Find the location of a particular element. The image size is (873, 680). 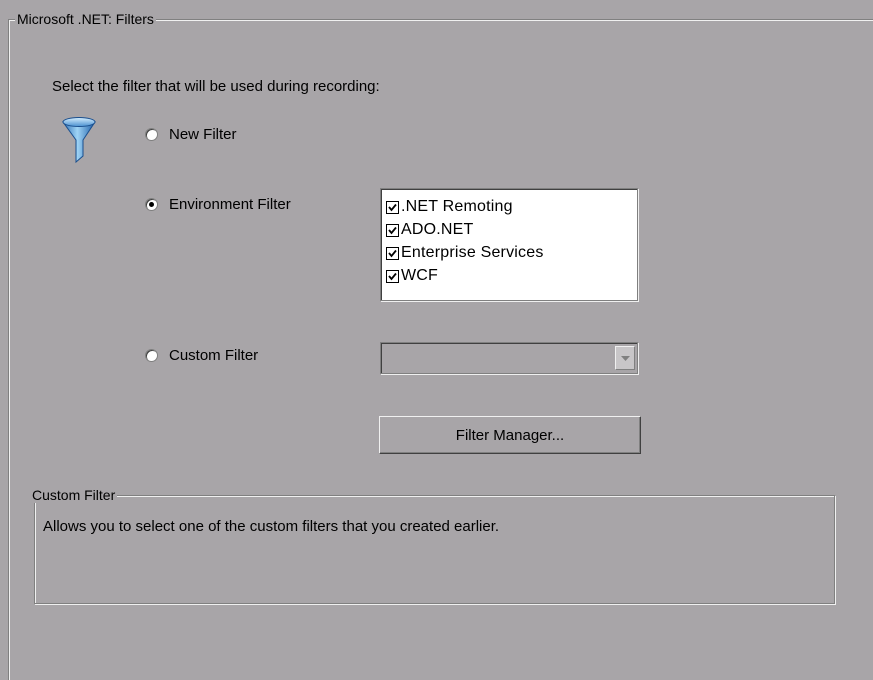

chevron-down-icon is located at coordinates (625, 358).